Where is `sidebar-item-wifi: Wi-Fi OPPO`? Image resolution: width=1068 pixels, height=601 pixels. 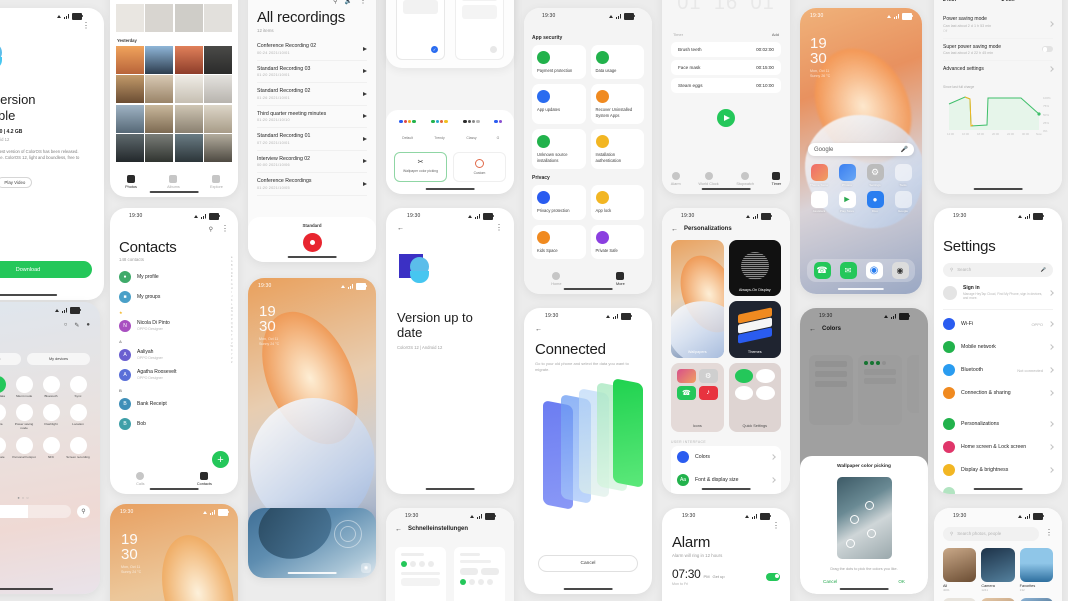
sidebar-item-wifi: Wi-Fi OPPO is located at coordinates (998, 324).